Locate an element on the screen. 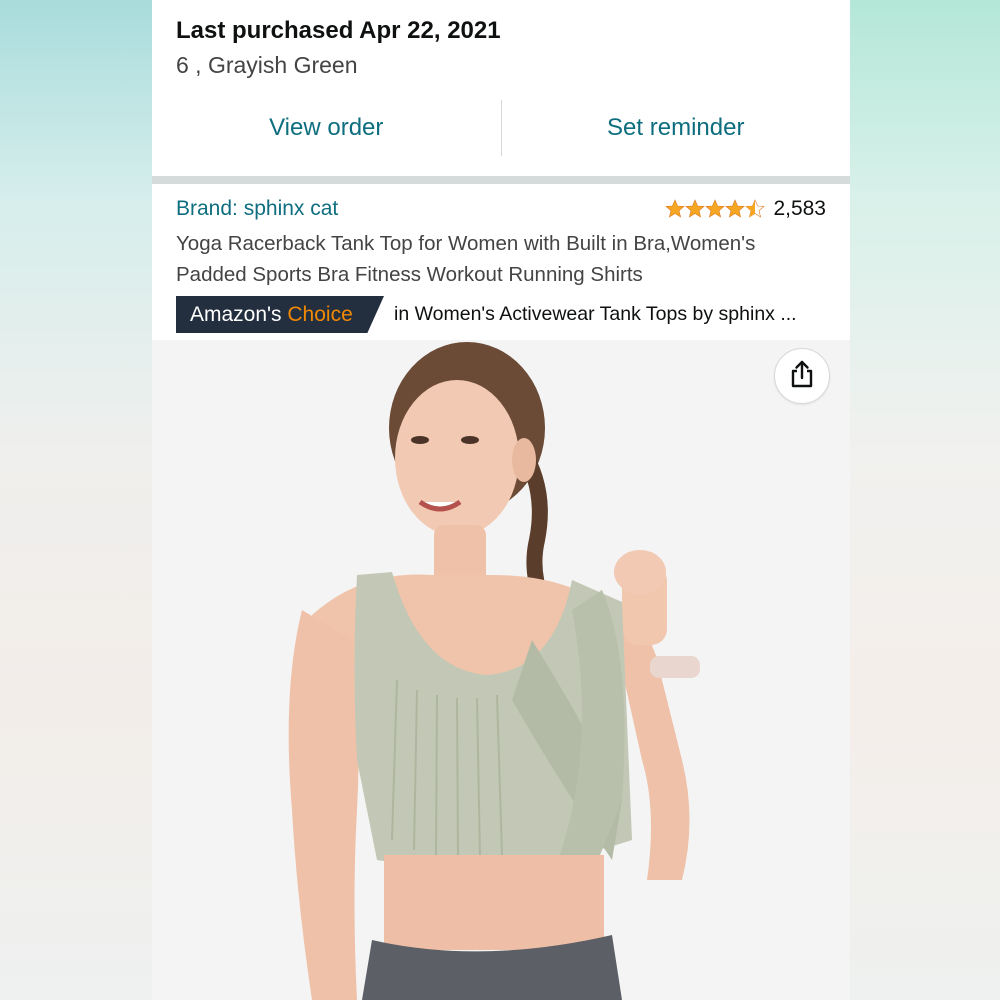 Image resolution: width=1000 pixels, height=1000 pixels. last-purchased-title: Last purchased Apr 22, 2021 is located at coordinates (338, 30).